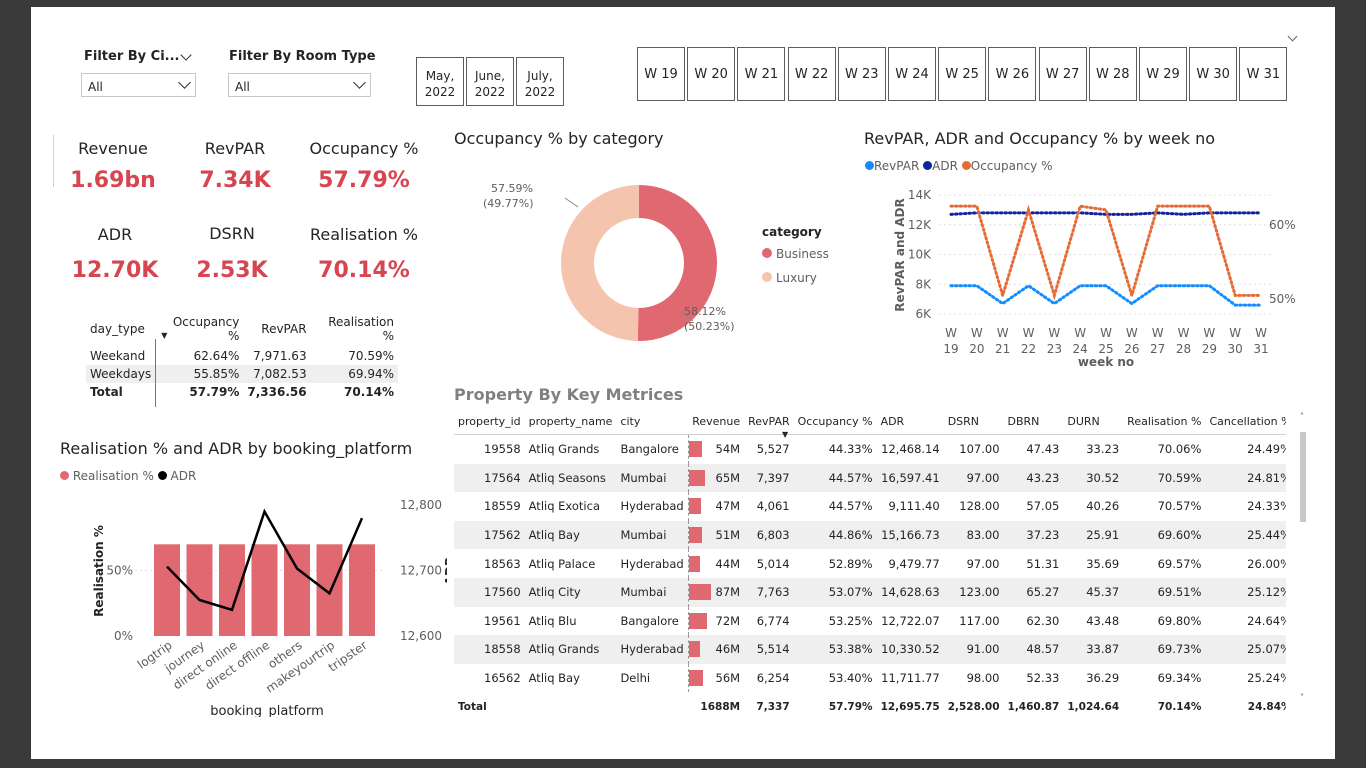  Describe the element at coordinates (490, 81) in the screenshot. I see `month-button-june: June, 2022` at that location.